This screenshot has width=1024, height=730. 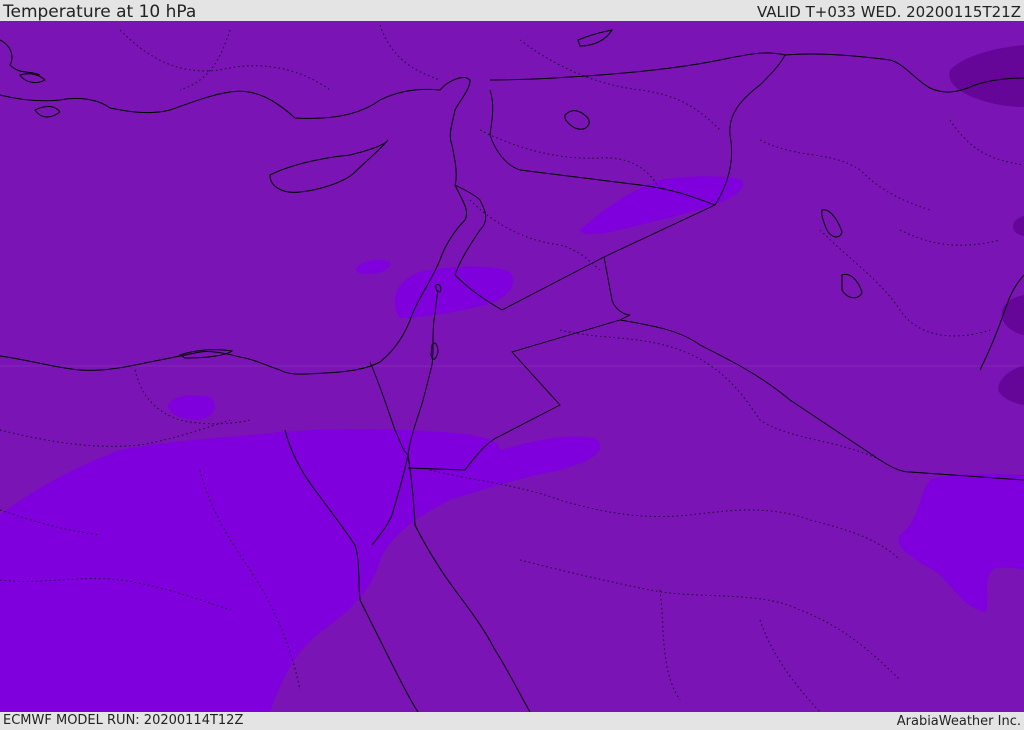 I want to click on map-title: Temperature at 10 hPa, so click(x=100, y=12).